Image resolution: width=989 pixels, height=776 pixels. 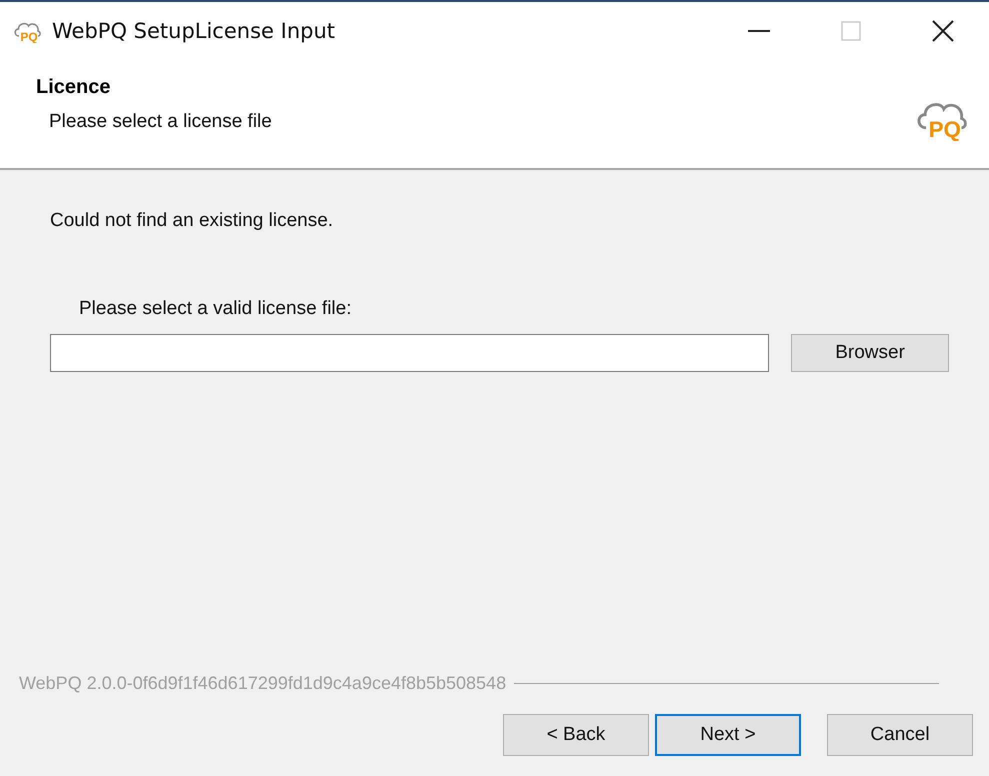 I want to click on window-title: WebPQ SetupLicense Input, so click(x=194, y=31).